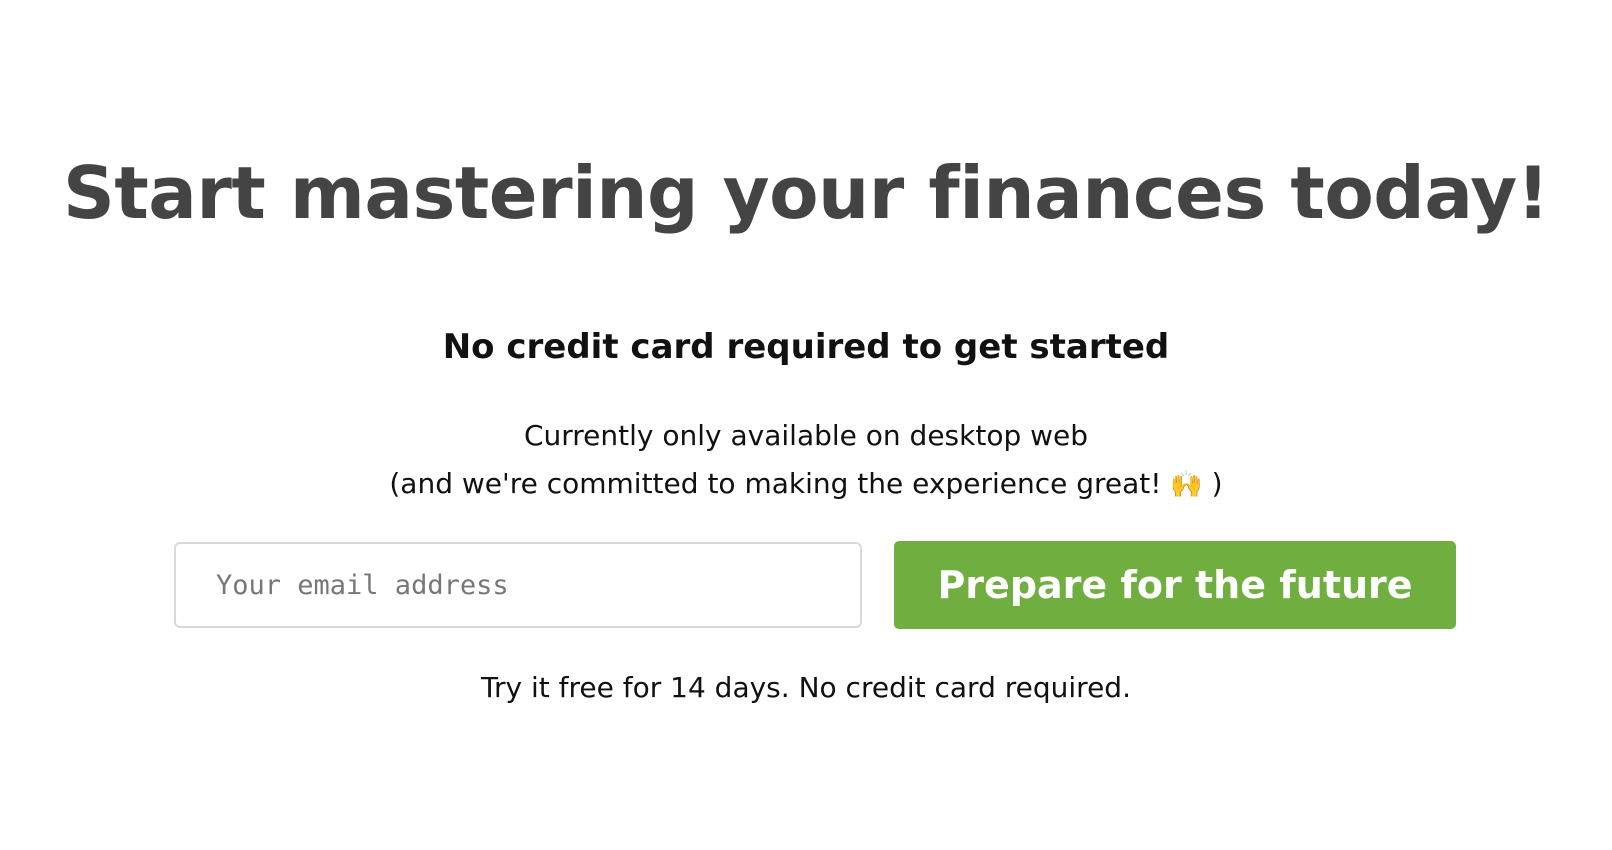 This screenshot has width=1612, height=850. What do you see at coordinates (1186, 485) in the screenshot?
I see `raised-hands-icon: 🙌` at bounding box center [1186, 485].